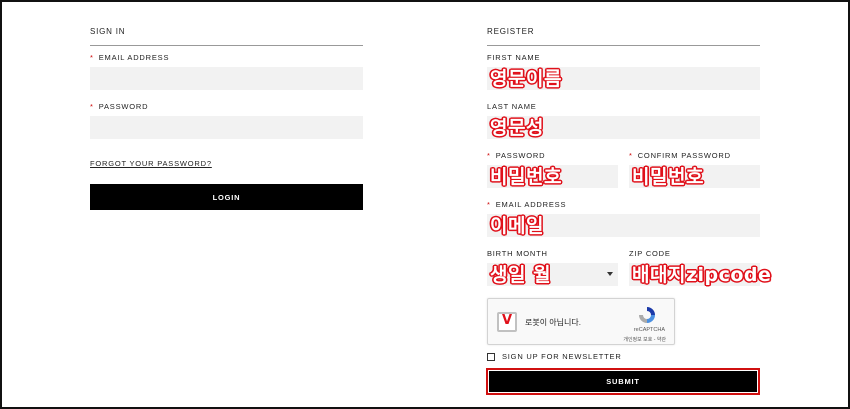 This screenshot has width=850, height=409. I want to click on register-email-label: * EMAIL ADDRESS, so click(623, 204).